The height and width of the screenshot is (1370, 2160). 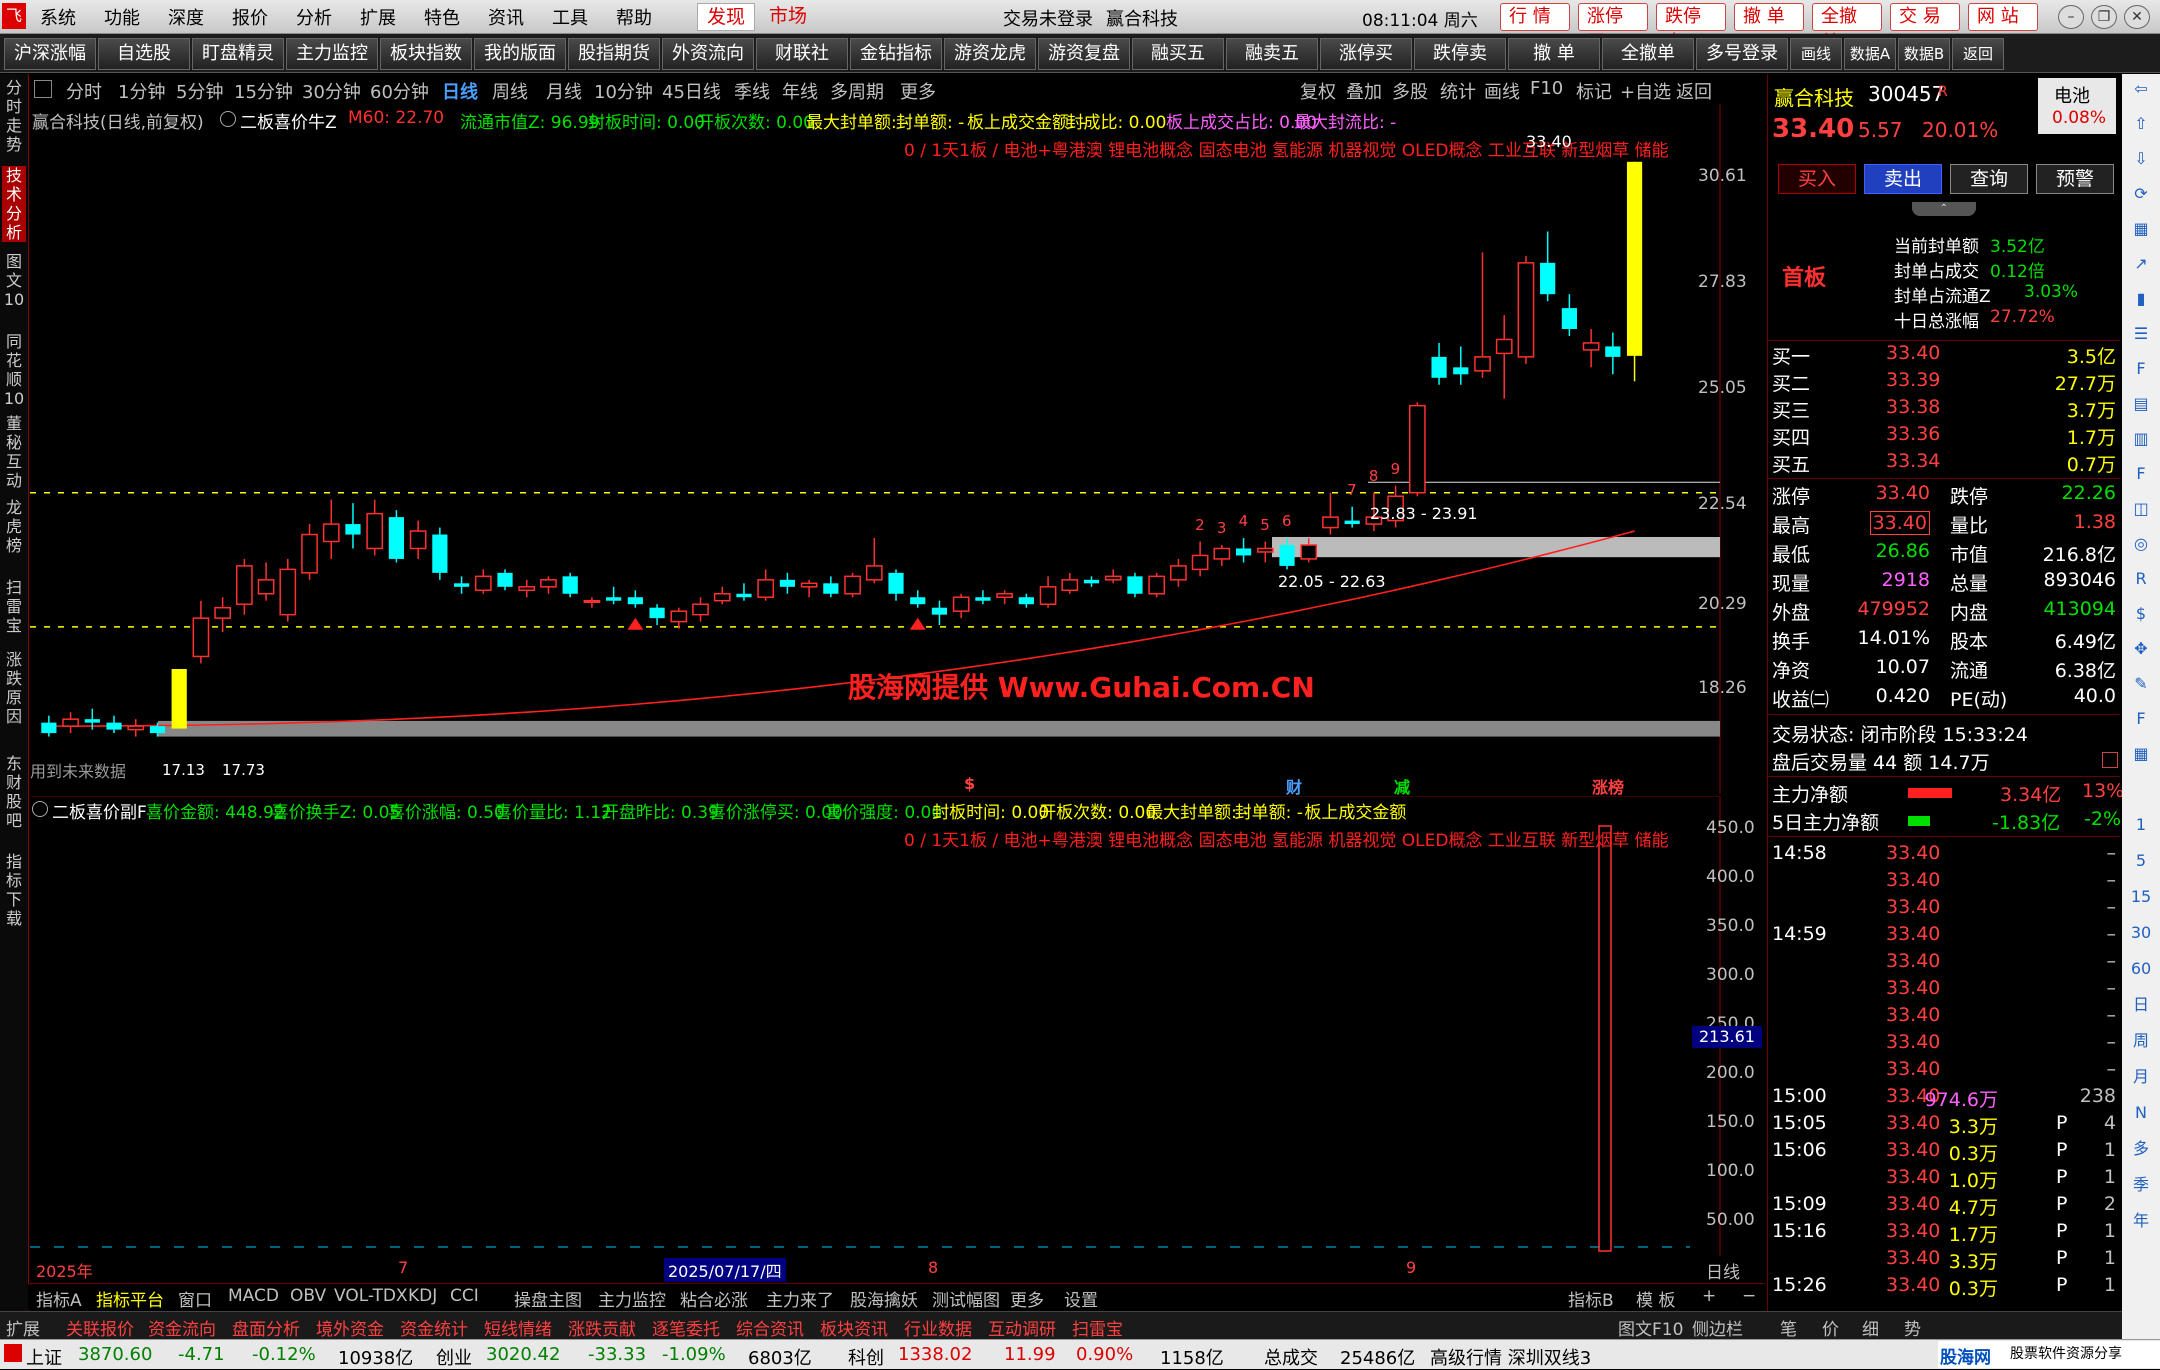 I want to click on period-right-item: 标记, so click(x=1594, y=91).